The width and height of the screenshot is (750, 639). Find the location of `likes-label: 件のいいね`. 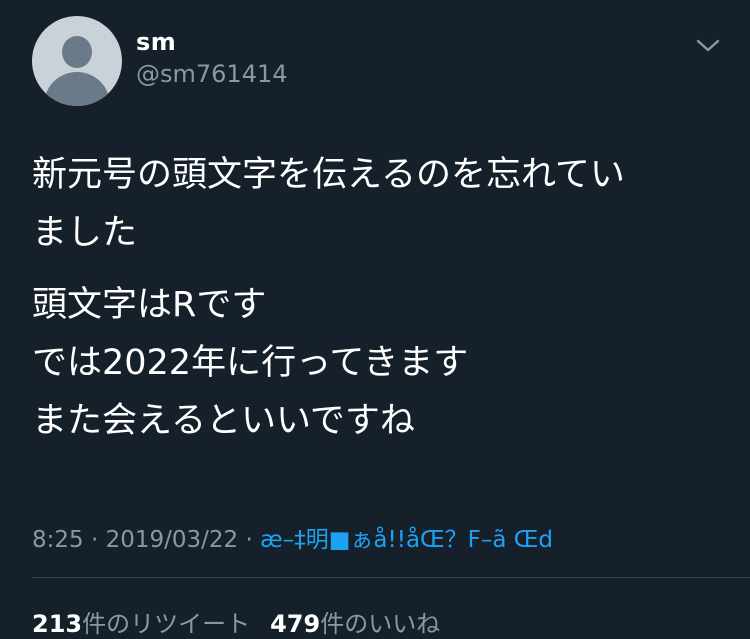

likes-label: 件のいいね is located at coordinates (380, 624).